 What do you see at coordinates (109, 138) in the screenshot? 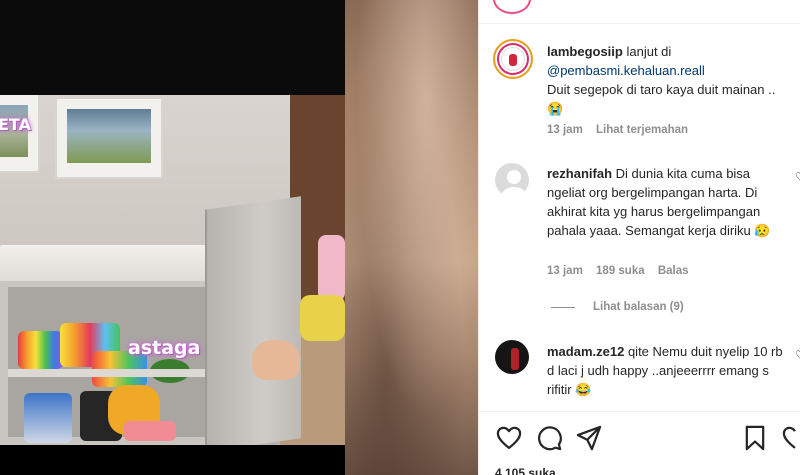
I see `photo-frame` at bounding box center [109, 138].